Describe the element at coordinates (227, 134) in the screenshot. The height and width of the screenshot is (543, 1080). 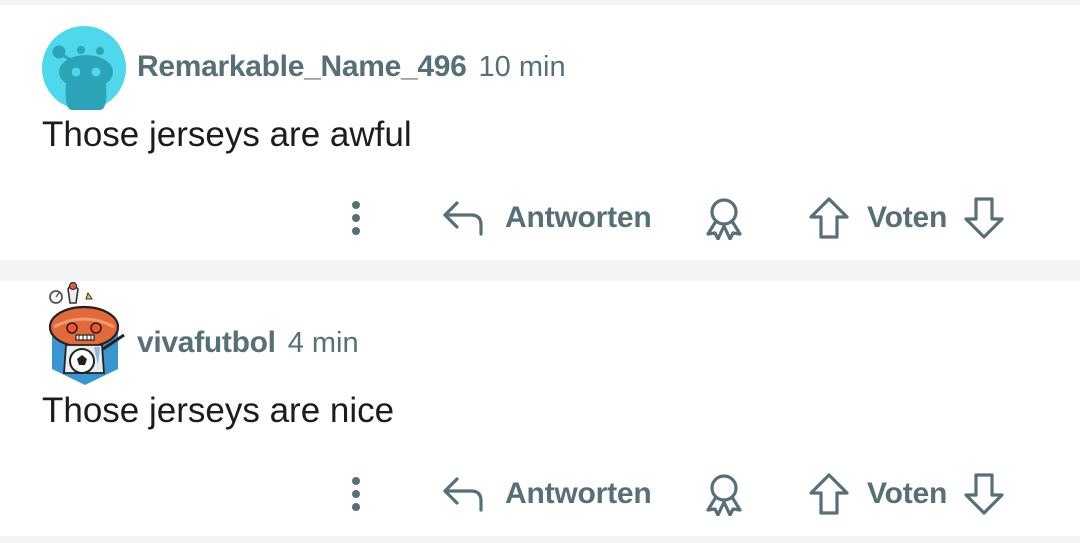
I see `comment-text: Those jerseys are awful` at that location.